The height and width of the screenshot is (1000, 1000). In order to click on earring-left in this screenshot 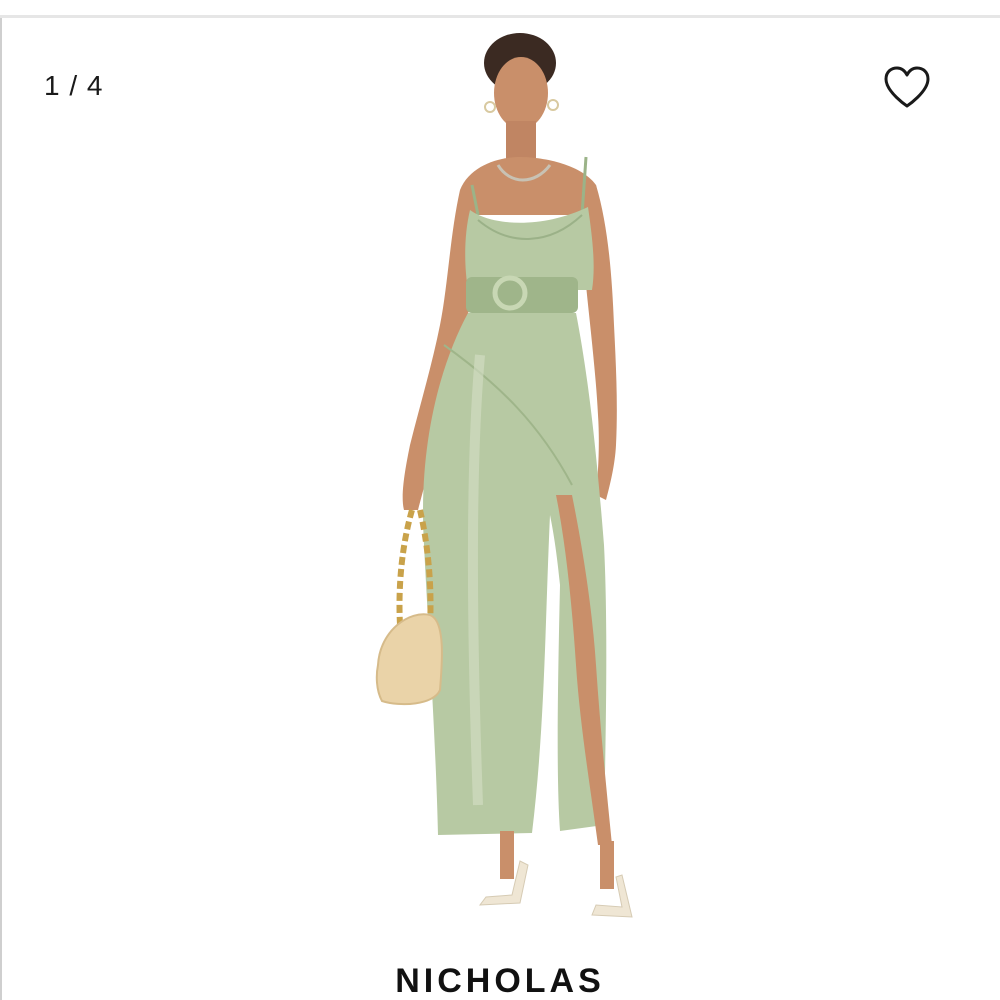, I will do `click(490, 107)`.